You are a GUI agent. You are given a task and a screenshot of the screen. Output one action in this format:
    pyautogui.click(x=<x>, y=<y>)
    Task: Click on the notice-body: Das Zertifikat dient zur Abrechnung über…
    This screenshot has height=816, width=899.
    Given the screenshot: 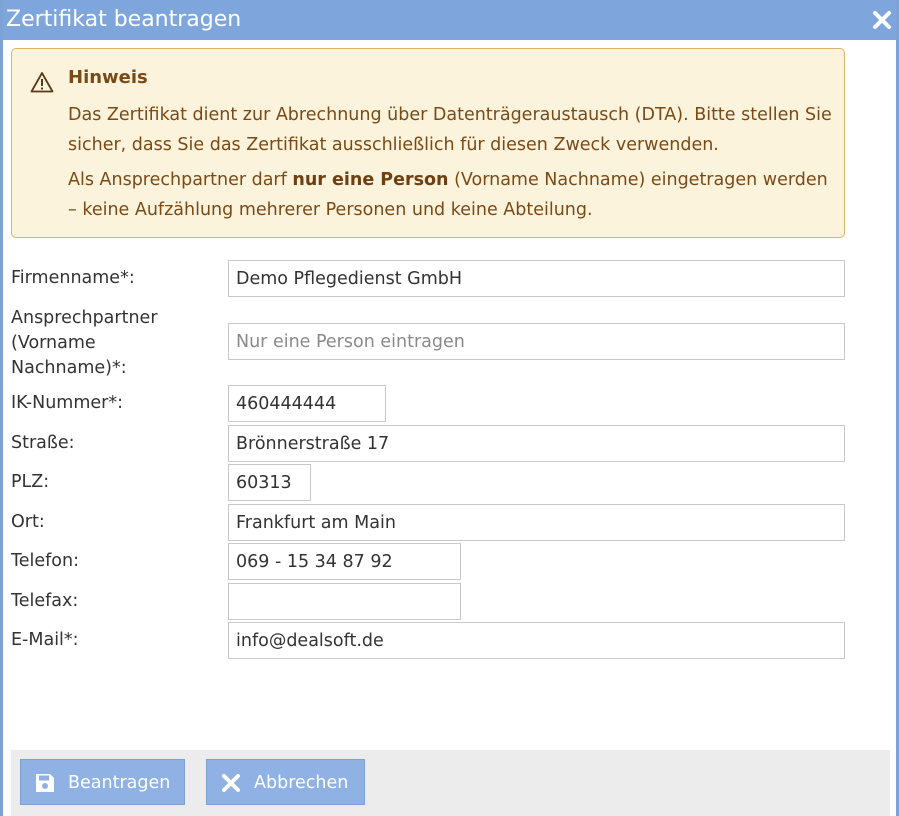 What is the action you would take?
    pyautogui.click(x=453, y=166)
    